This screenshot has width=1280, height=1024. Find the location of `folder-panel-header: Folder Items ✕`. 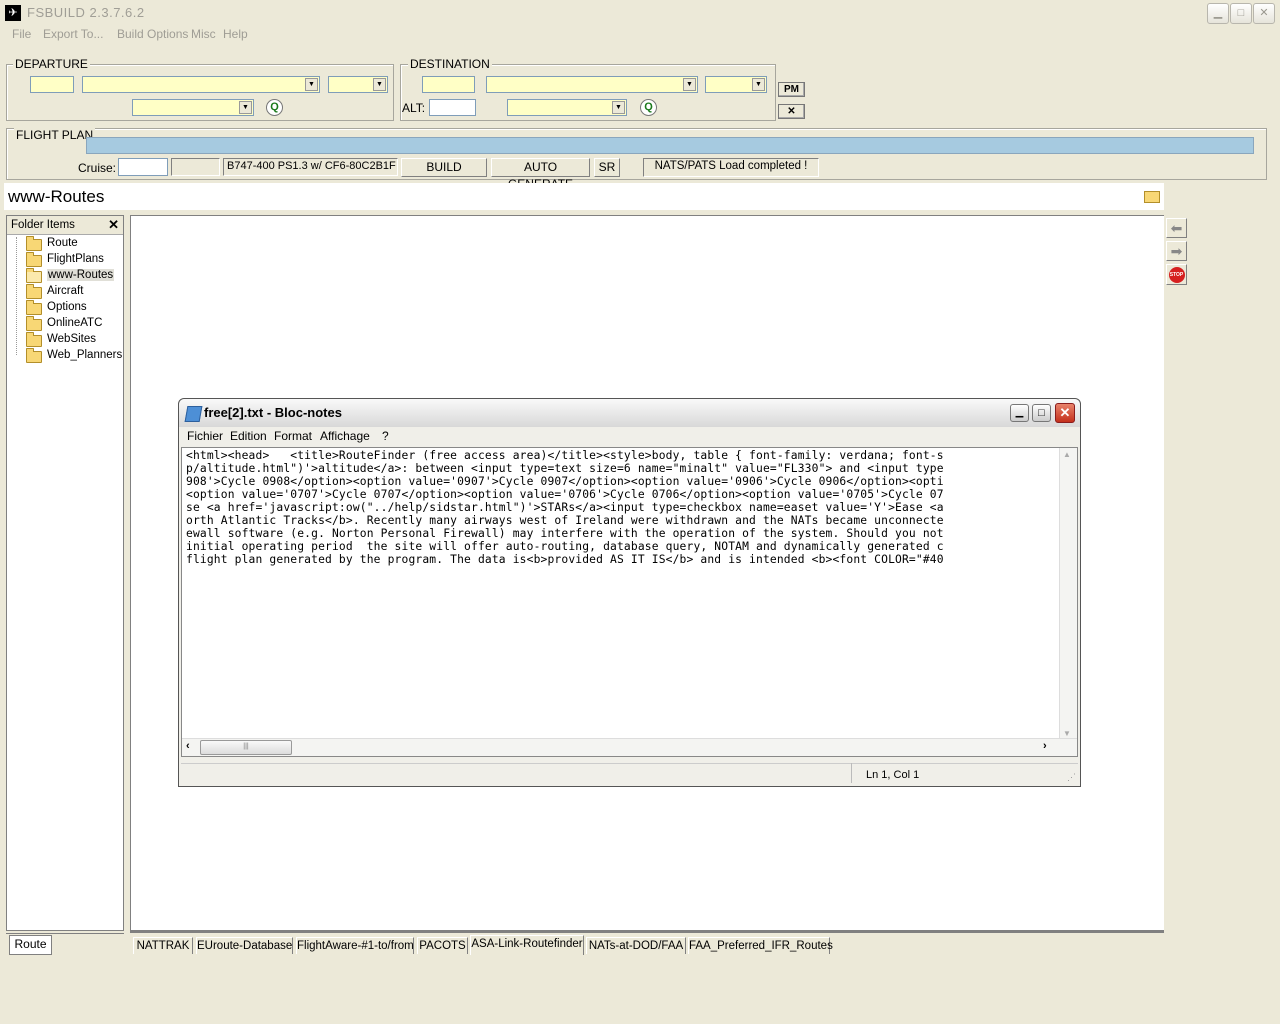

folder-panel-header: Folder Items ✕ is located at coordinates (65, 225).